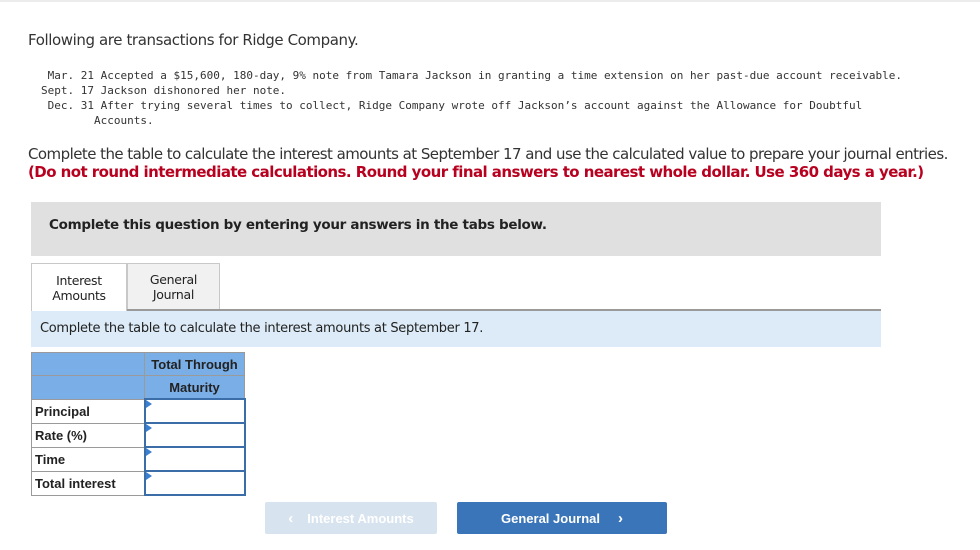 The height and width of the screenshot is (550, 980). Describe the element at coordinates (193, 90) in the screenshot. I see `transaction-text: Jackson dishonored her note.` at that location.